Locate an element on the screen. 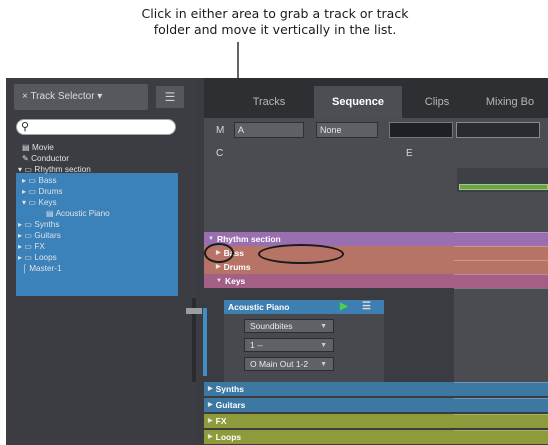 The image size is (548, 445). hamburger-icon: ☰ is located at coordinates (170, 97).